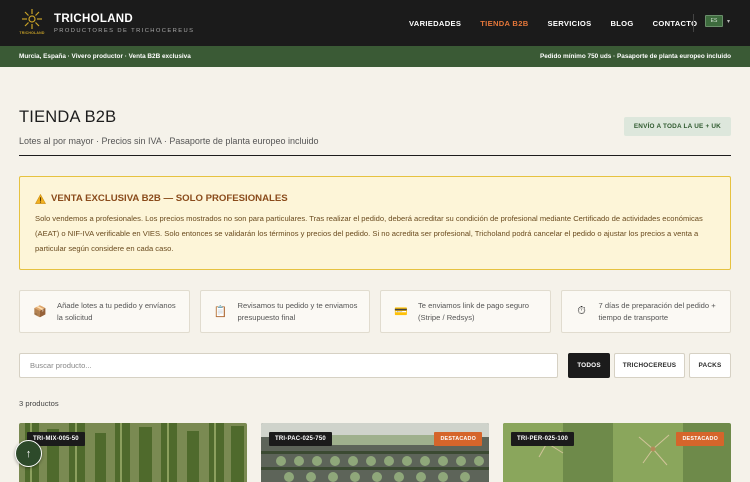 The height and width of the screenshot is (482, 750). I want to click on filter-todos-button: TODOS, so click(589, 365).